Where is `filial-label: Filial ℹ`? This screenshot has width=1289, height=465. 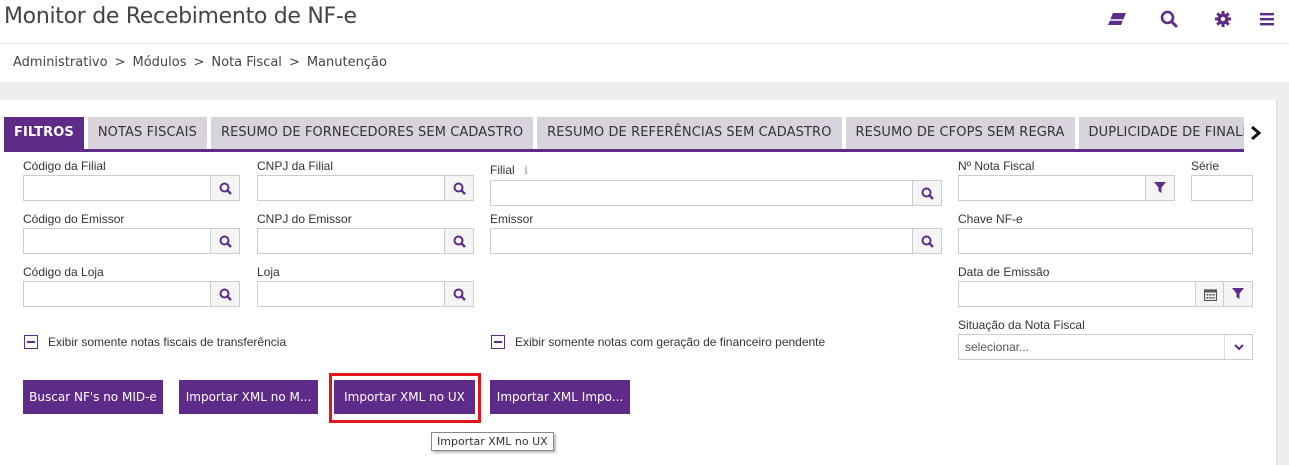 filial-label: Filial ℹ is located at coordinates (509, 170).